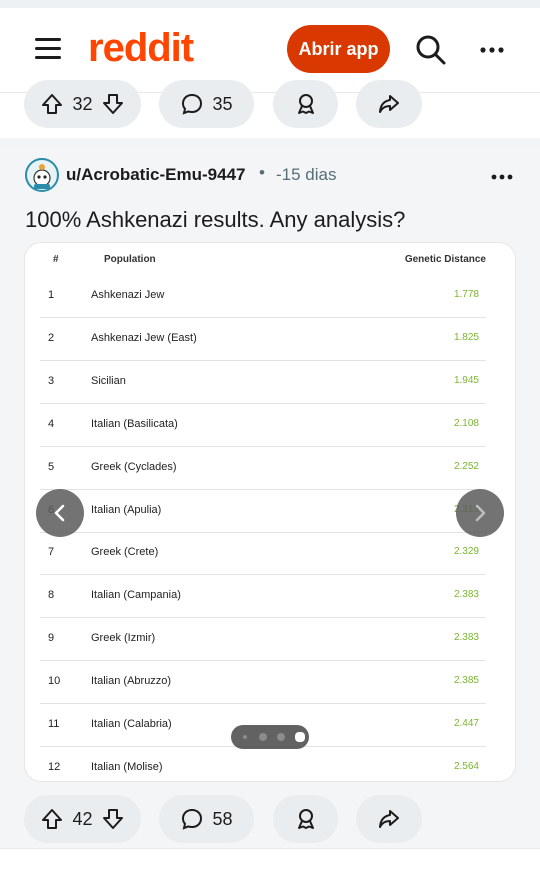  I want to click on population-cell: Greek (Izmir), so click(123, 638).